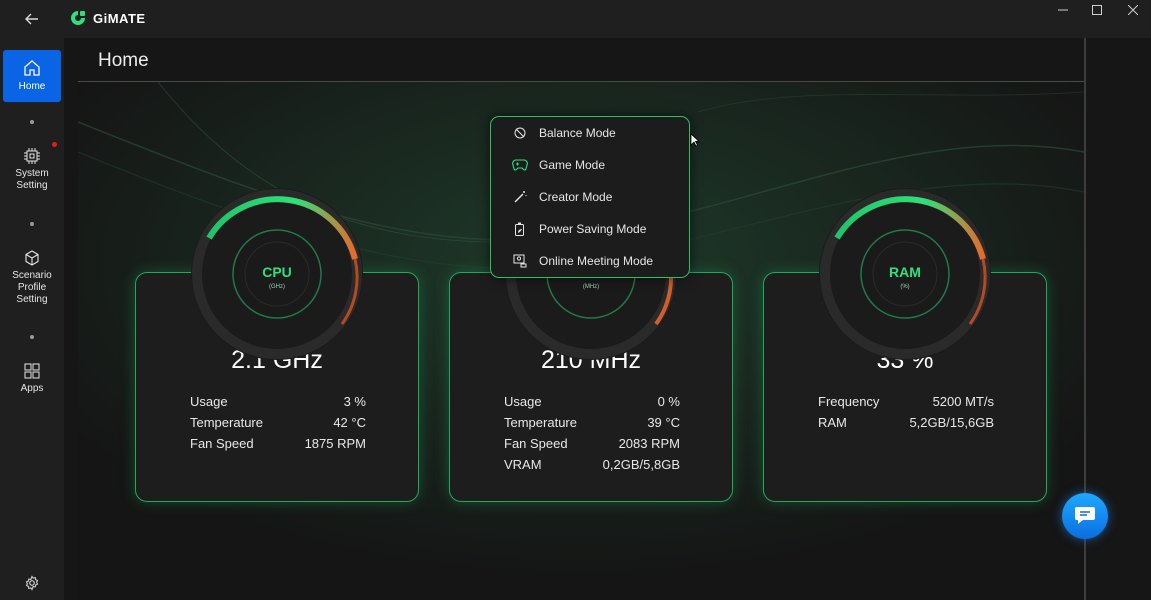 The height and width of the screenshot is (600, 1151). Describe the element at coordinates (596, 261) in the screenshot. I see `menu-item-label: Online Meeting Mode` at that location.